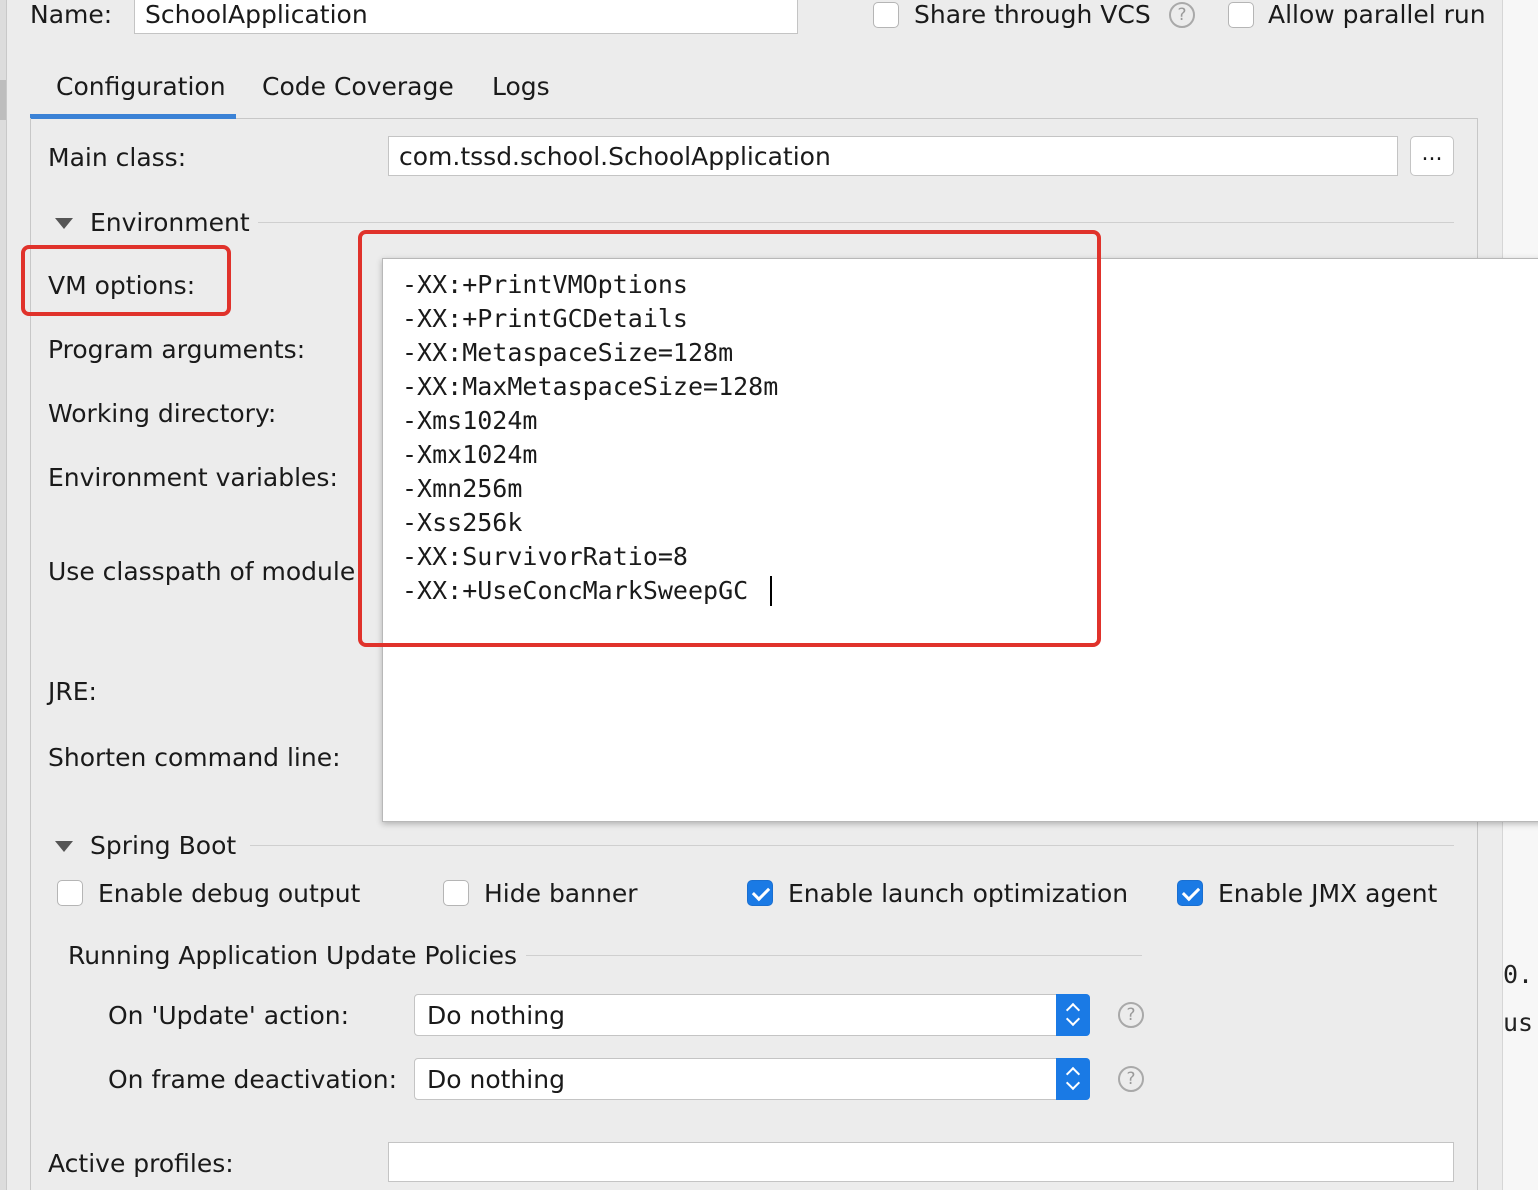 The image size is (1538, 1190). I want to click on on-update-action-label: On 'Update' action:, so click(229, 1015).